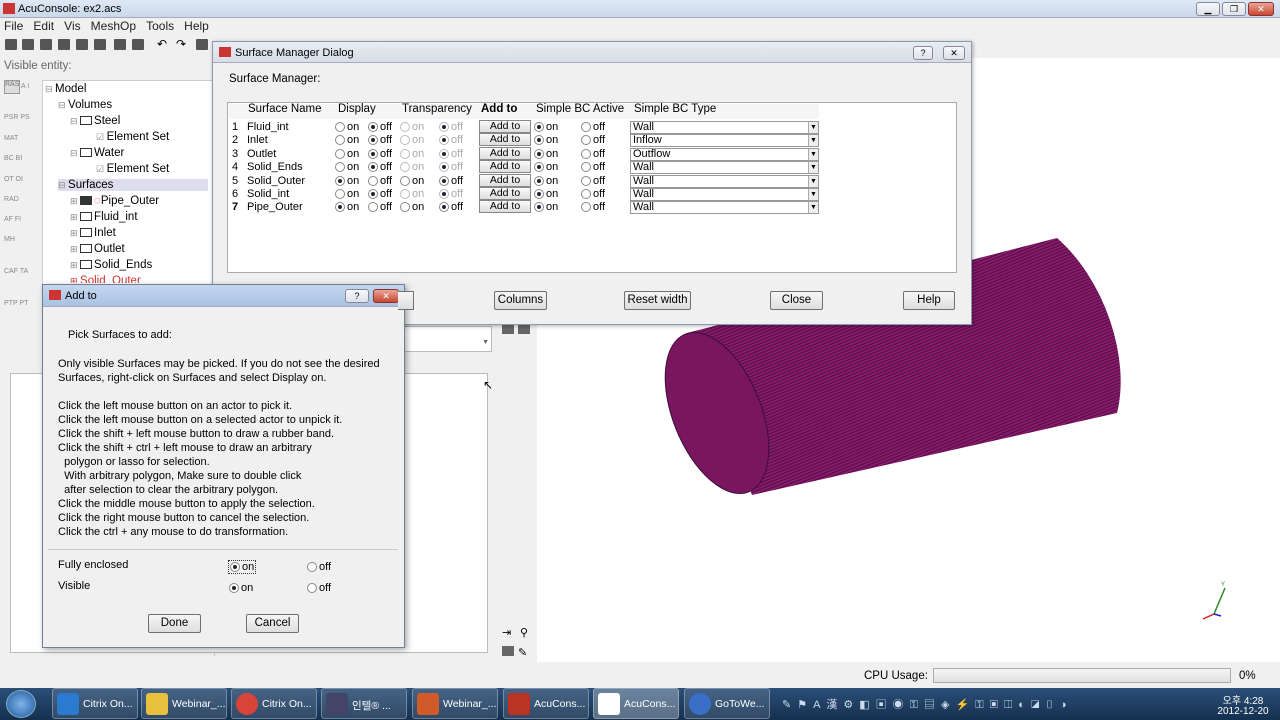 The height and width of the screenshot is (720, 1280). What do you see at coordinates (64, 44) in the screenshot?
I see `save-as-icon` at bounding box center [64, 44].